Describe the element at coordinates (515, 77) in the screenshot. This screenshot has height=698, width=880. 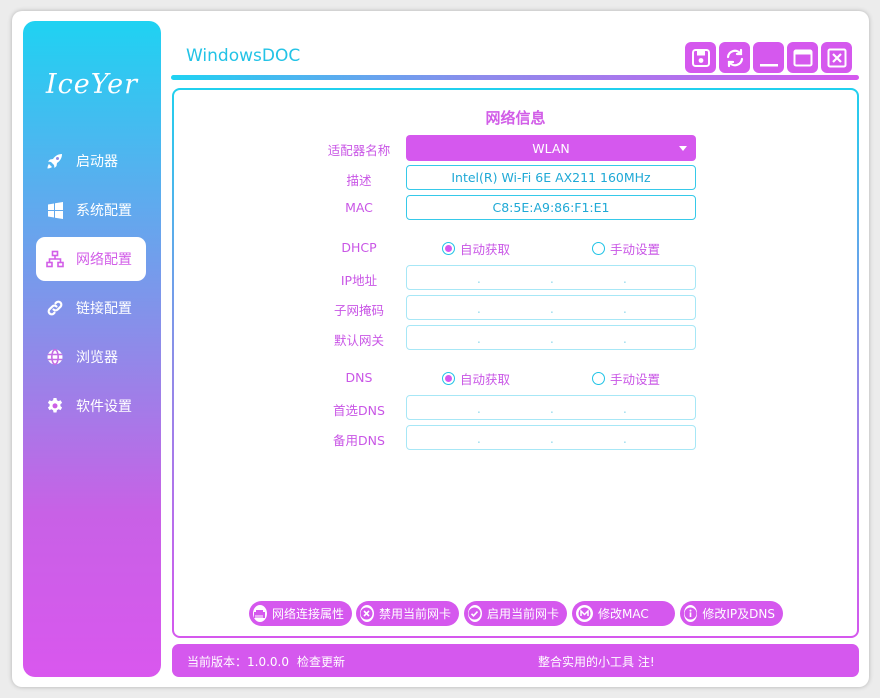
I see `title-divider` at that location.